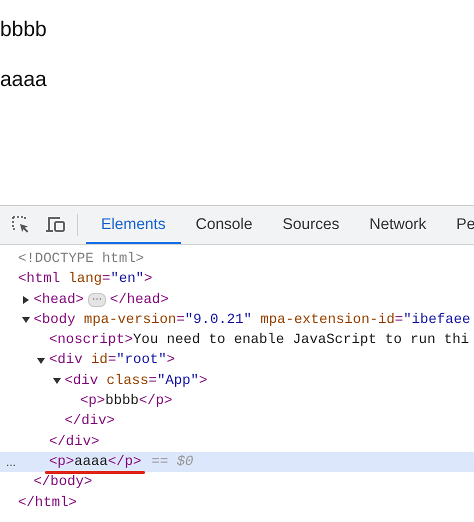 The width and height of the screenshot is (474, 522). I want to click on ellipsis-button: ⋯, so click(97, 299).